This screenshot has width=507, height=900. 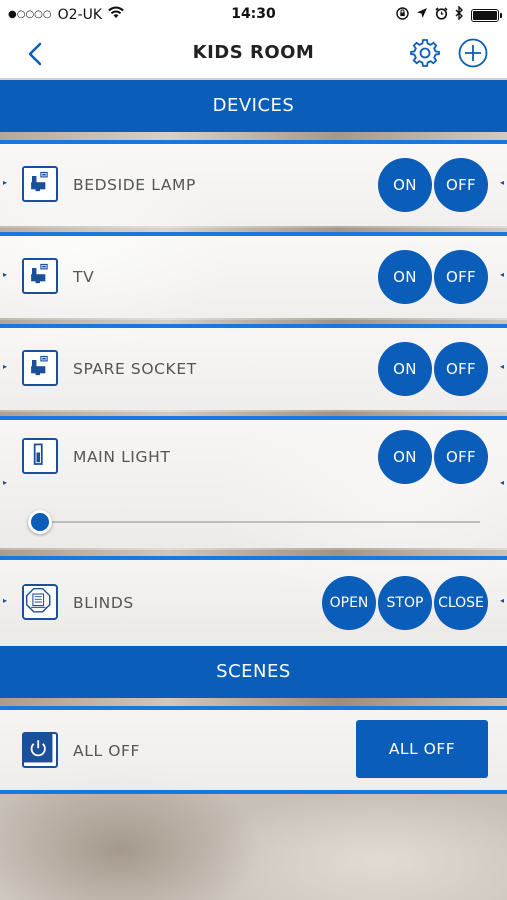 What do you see at coordinates (122, 457) in the screenshot?
I see `device-label: MAIN LIGHT` at bounding box center [122, 457].